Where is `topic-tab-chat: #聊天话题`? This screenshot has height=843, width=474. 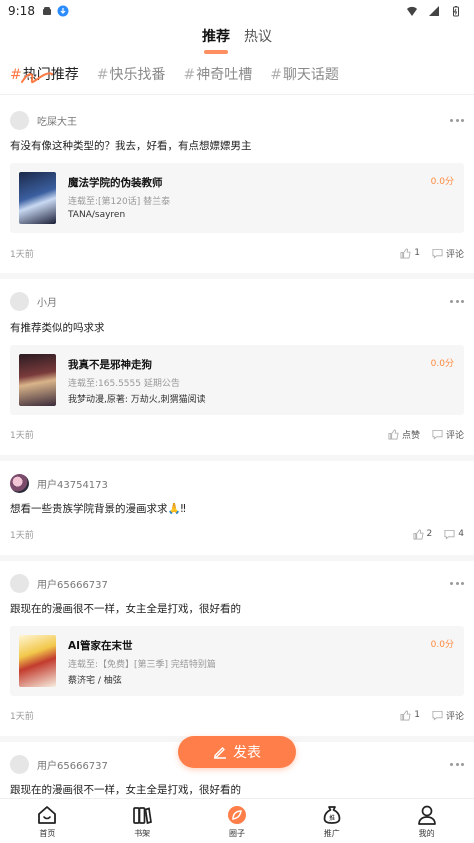 topic-tab-chat: #聊天话题 is located at coordinates (304, 76).